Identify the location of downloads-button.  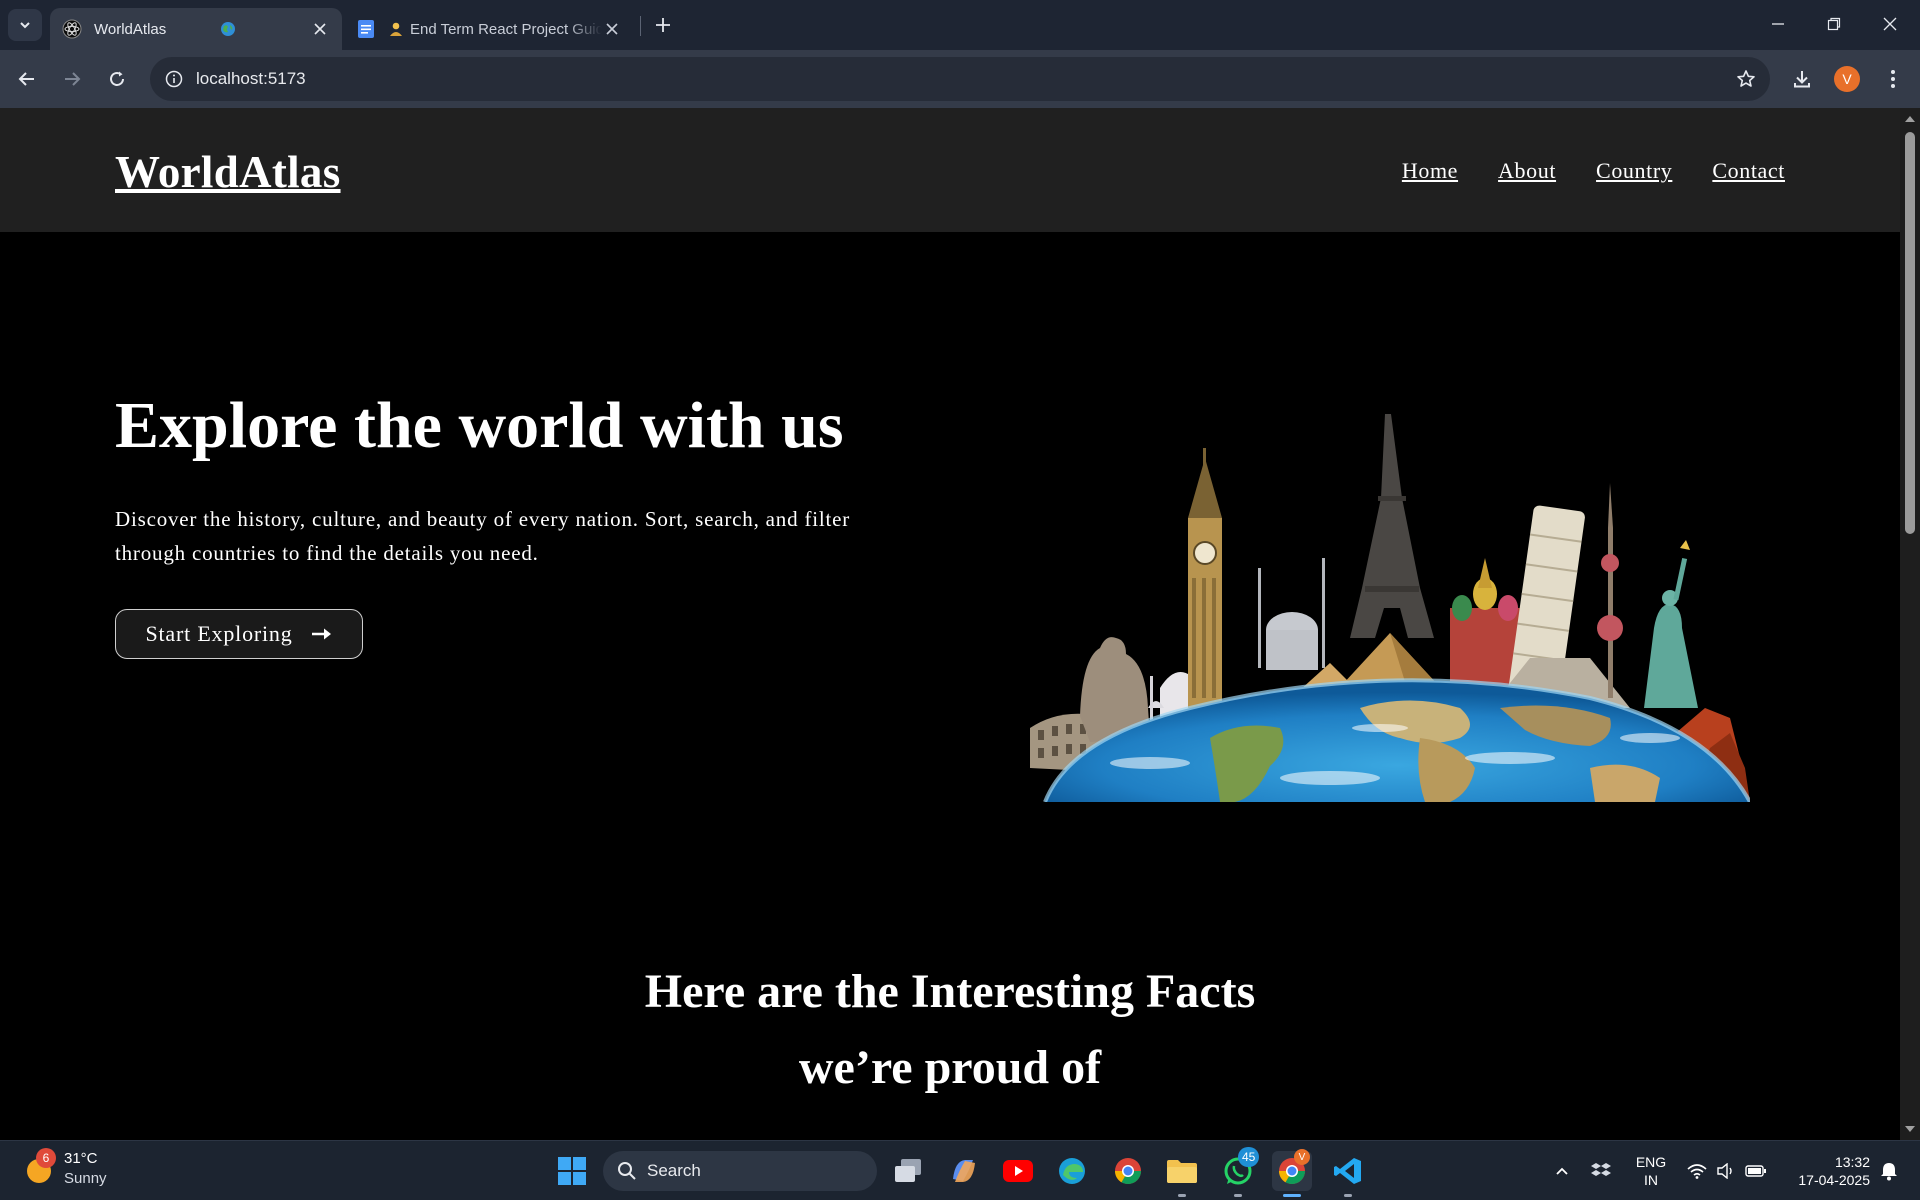
(1802, 79).